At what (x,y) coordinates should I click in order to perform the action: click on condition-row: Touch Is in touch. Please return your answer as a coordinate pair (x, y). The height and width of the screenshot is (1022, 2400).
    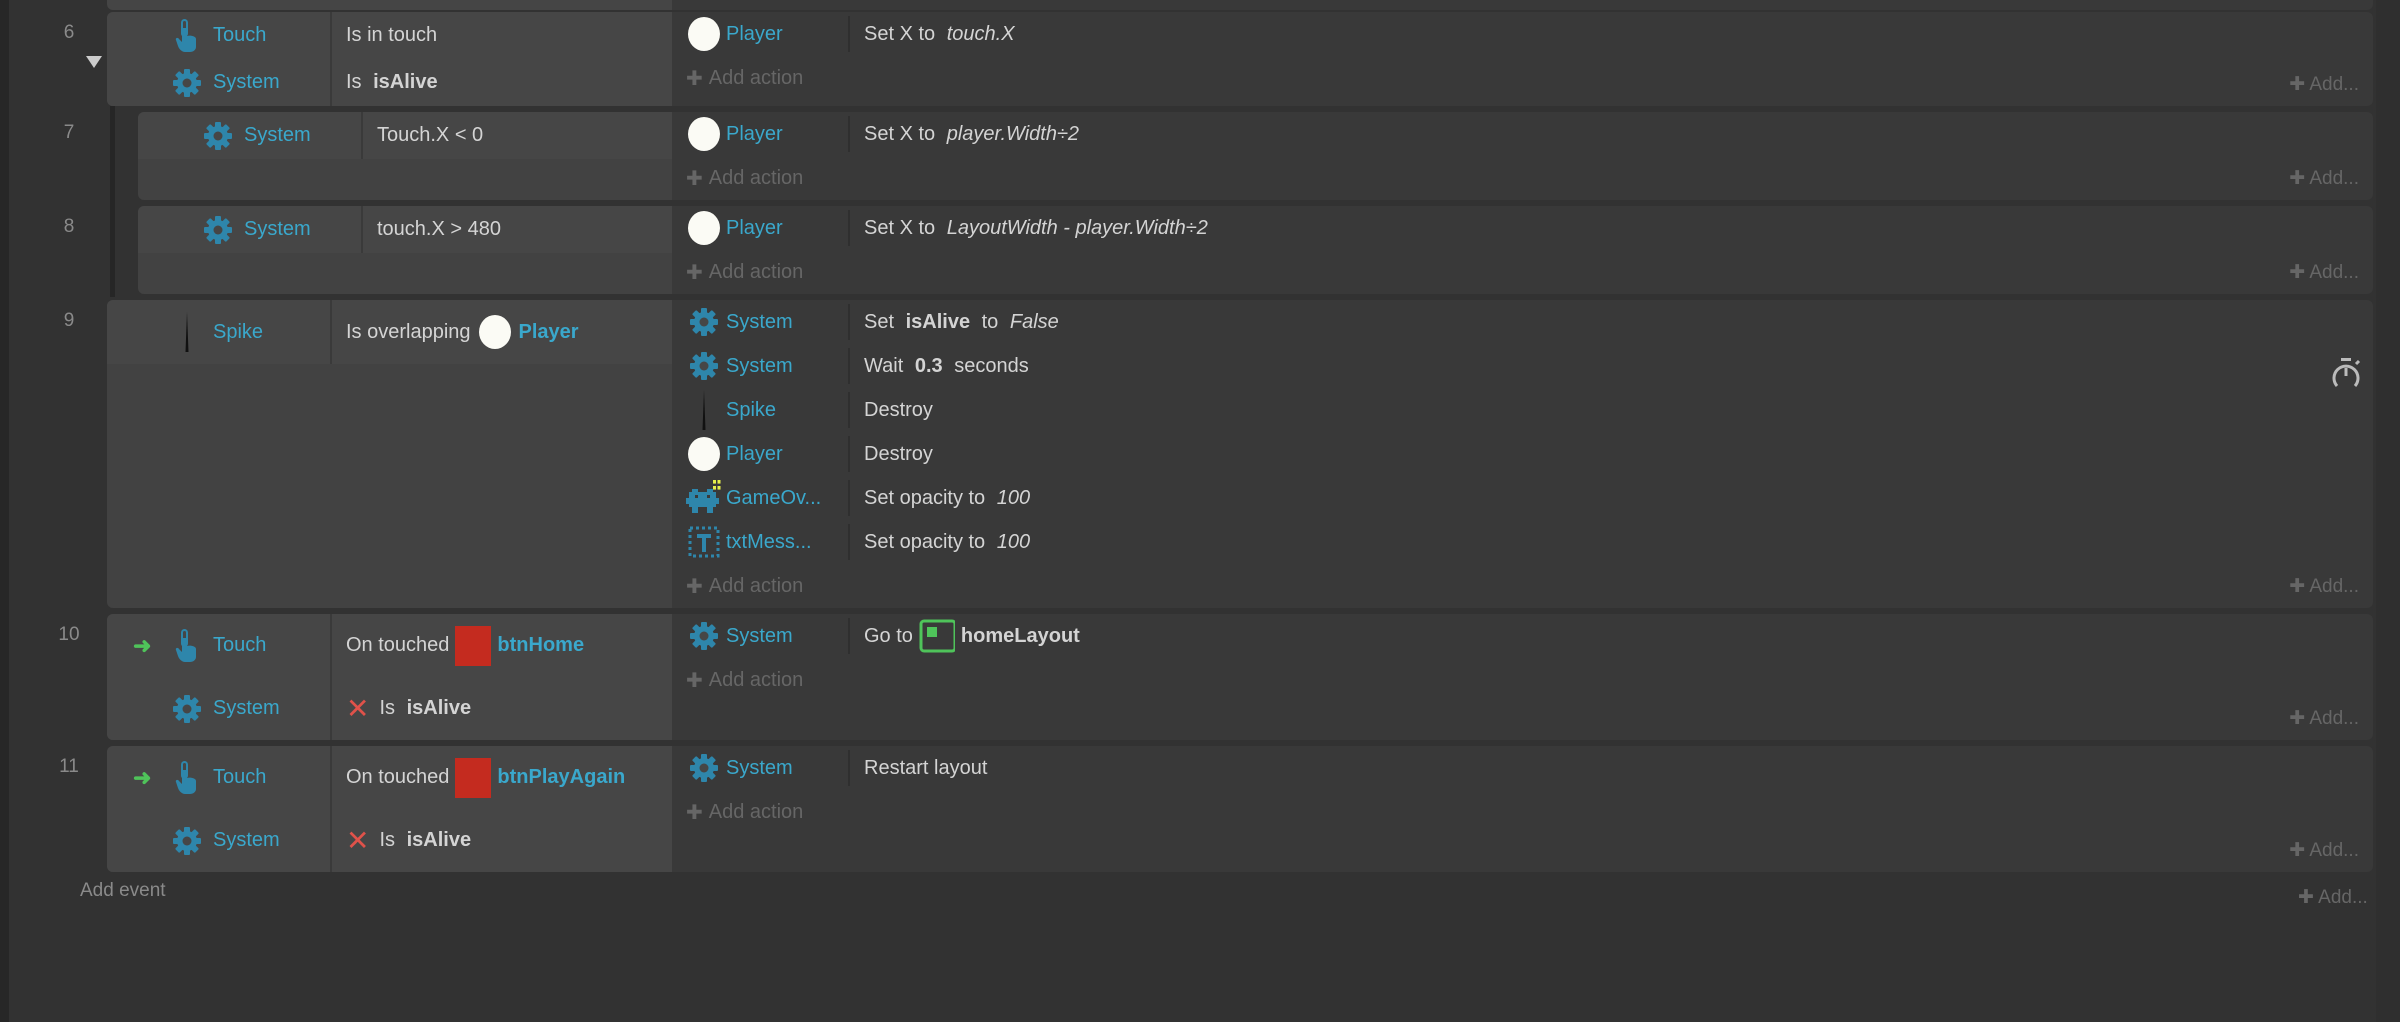
    Looking at the image, I should click on (389, 35).